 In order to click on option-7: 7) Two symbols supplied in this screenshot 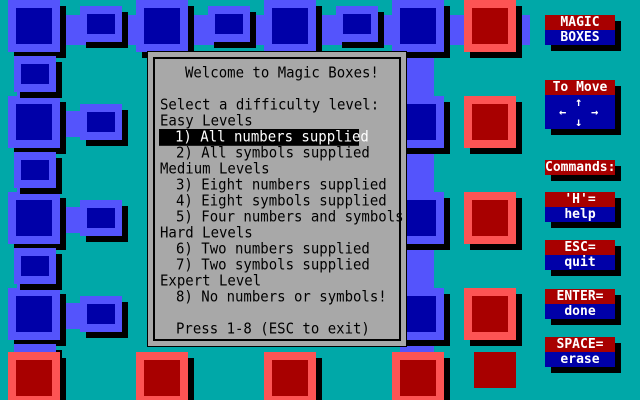, I will do `click(273, 265)`.